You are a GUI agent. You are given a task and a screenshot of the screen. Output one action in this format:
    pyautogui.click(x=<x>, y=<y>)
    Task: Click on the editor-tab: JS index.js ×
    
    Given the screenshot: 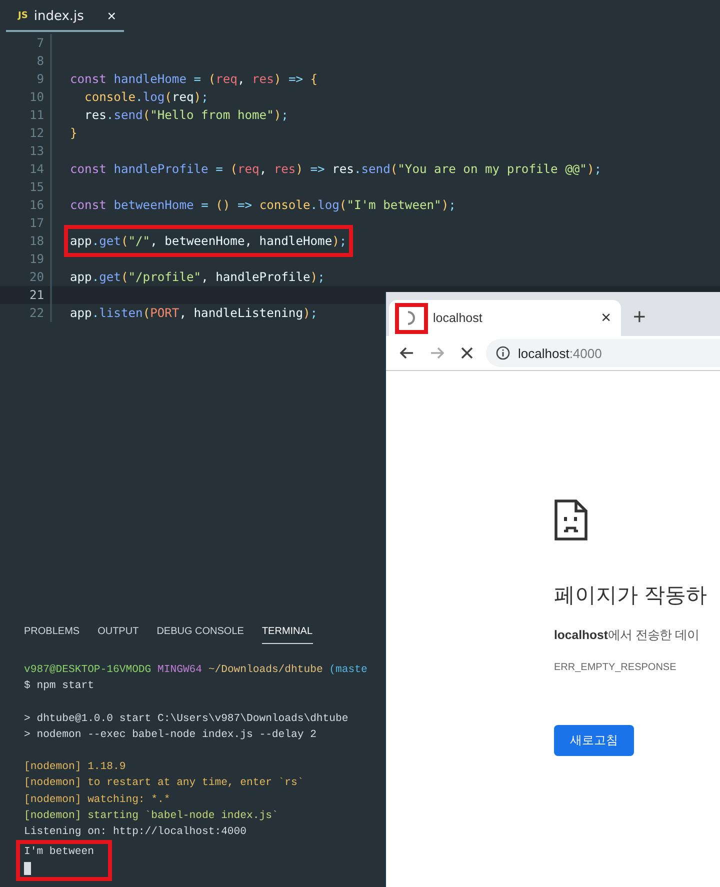 What is the action you would take?
    pyautogui.click(x=65, y=17)
    